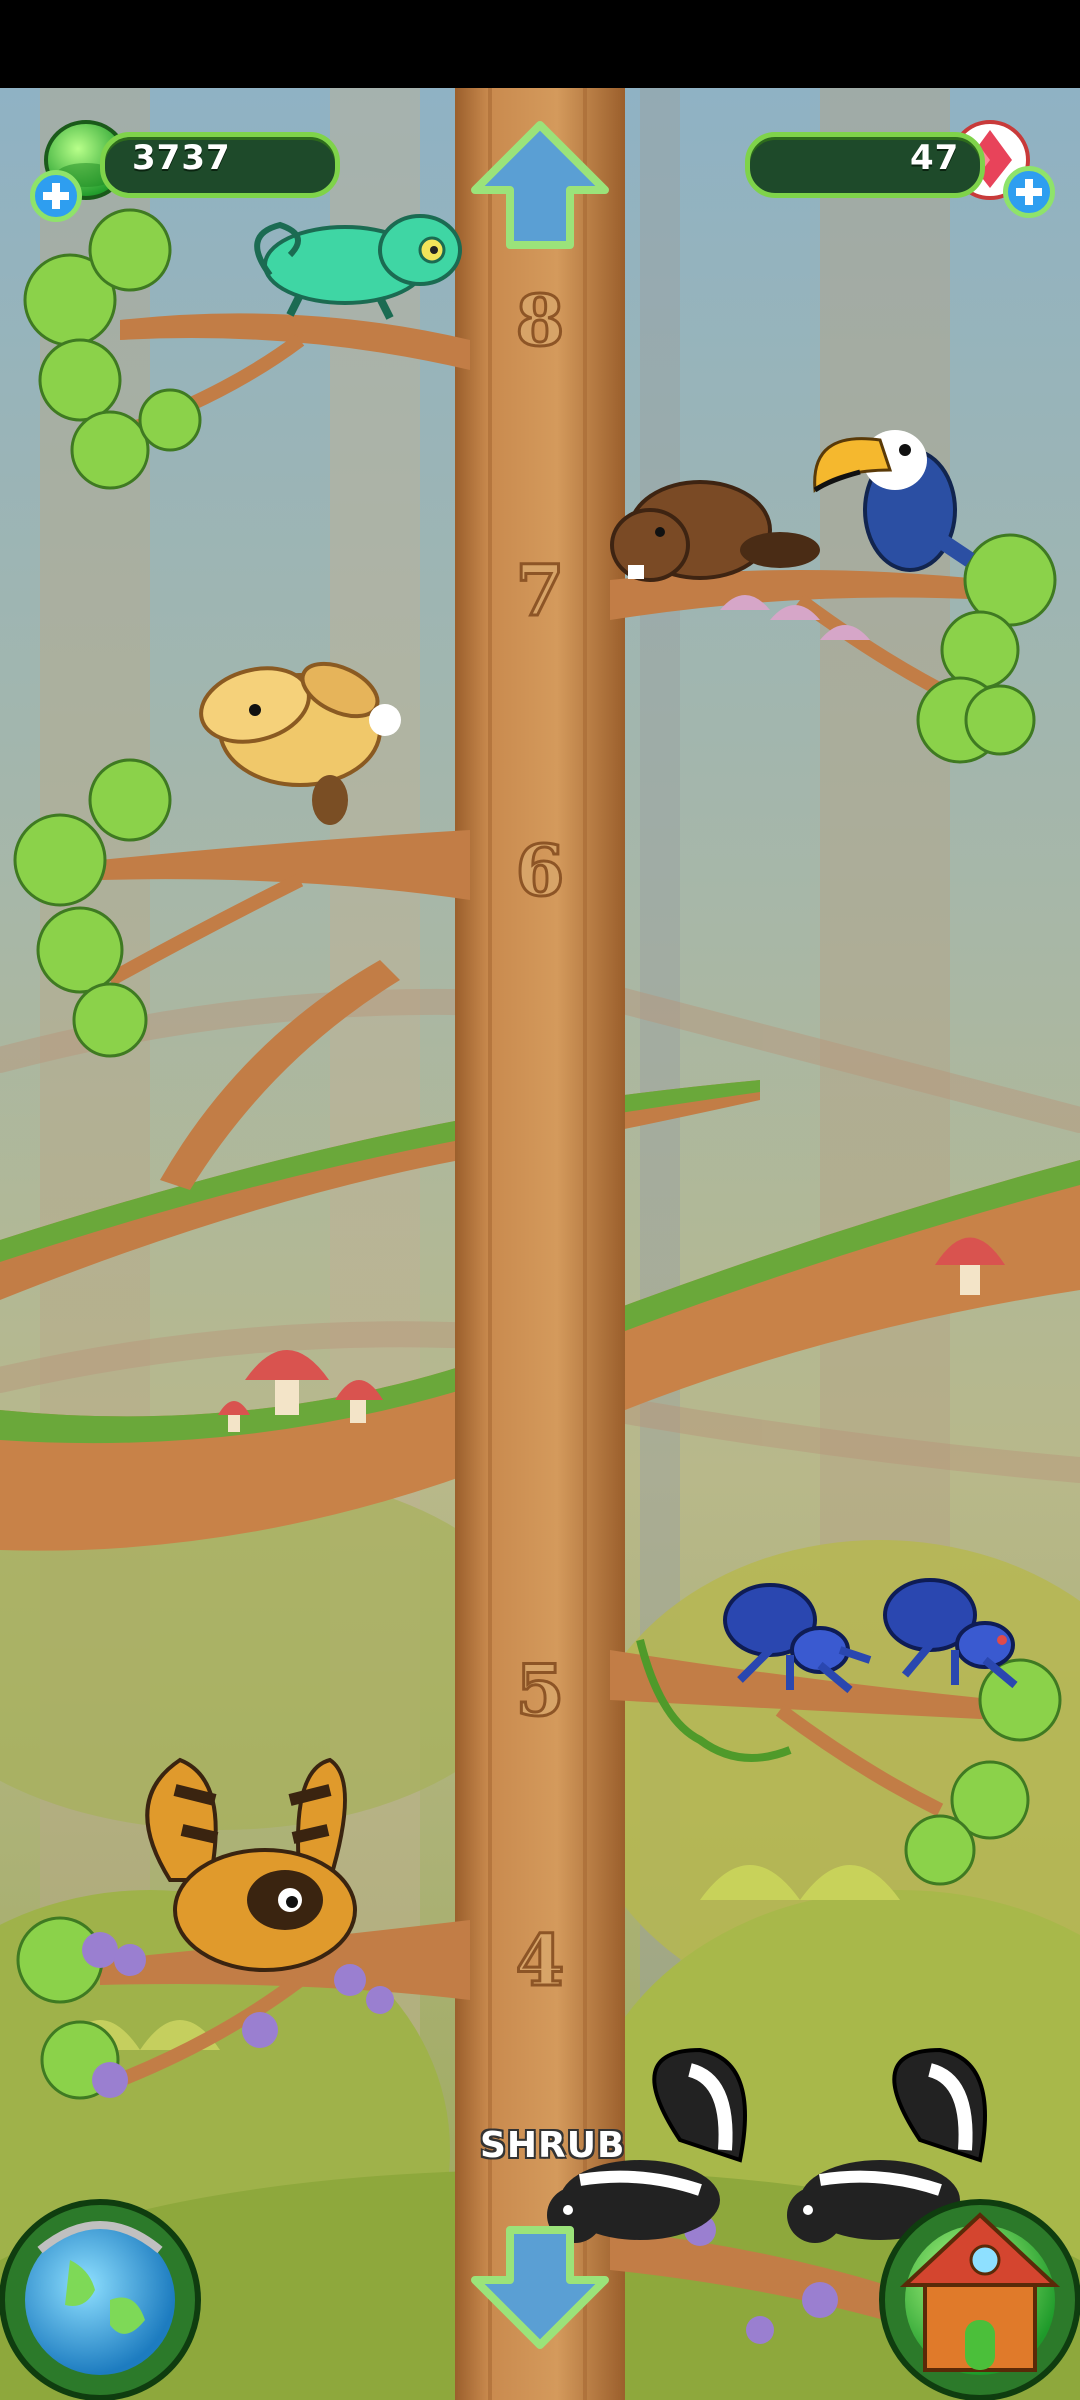 Image resolution: width=1080 pixels, height=2400 pixels. Describe the element at coordinates (540, 870) in the screenshot. I see `level-number-6: 6` at that location.